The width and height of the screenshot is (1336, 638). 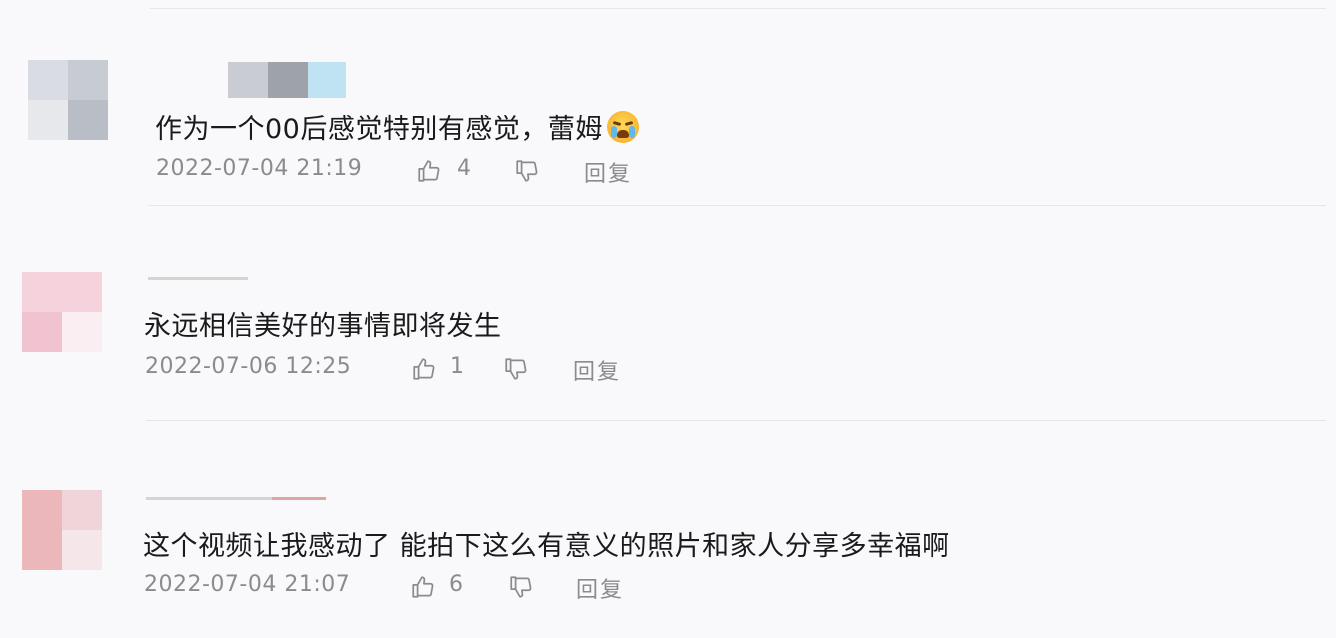 What do you see at coordinates (397, 126) in the screenshot?
I see `comment-text: 作为一个00后感觉特别有感觉，蕾姆` at bounding box center [397, 126].